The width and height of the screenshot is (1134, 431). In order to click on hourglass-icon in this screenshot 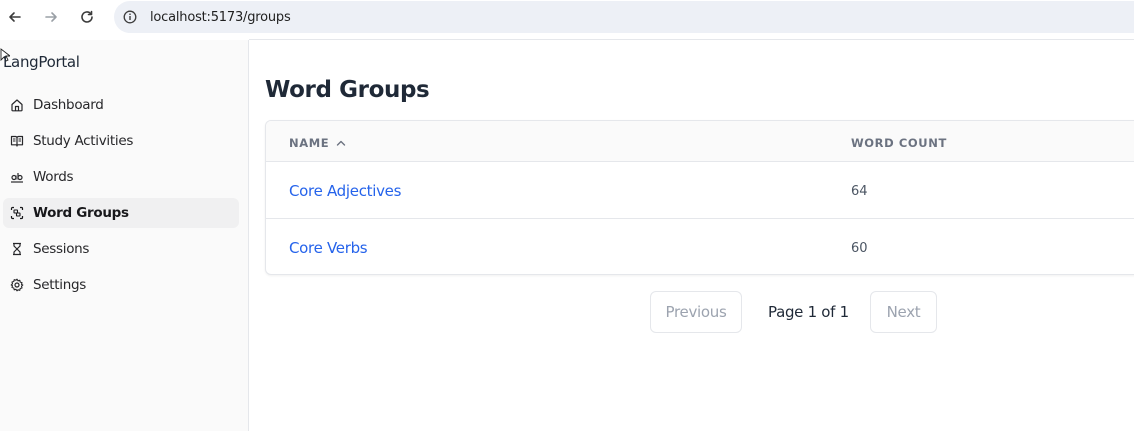, I will do `click(17, 249)`.